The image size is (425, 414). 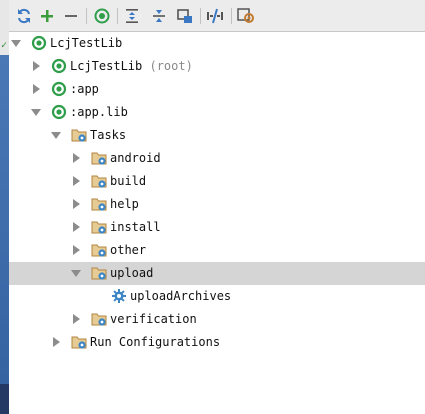 I want to click on tree-node-label: uploadArchives, so click(x=181, y=296).